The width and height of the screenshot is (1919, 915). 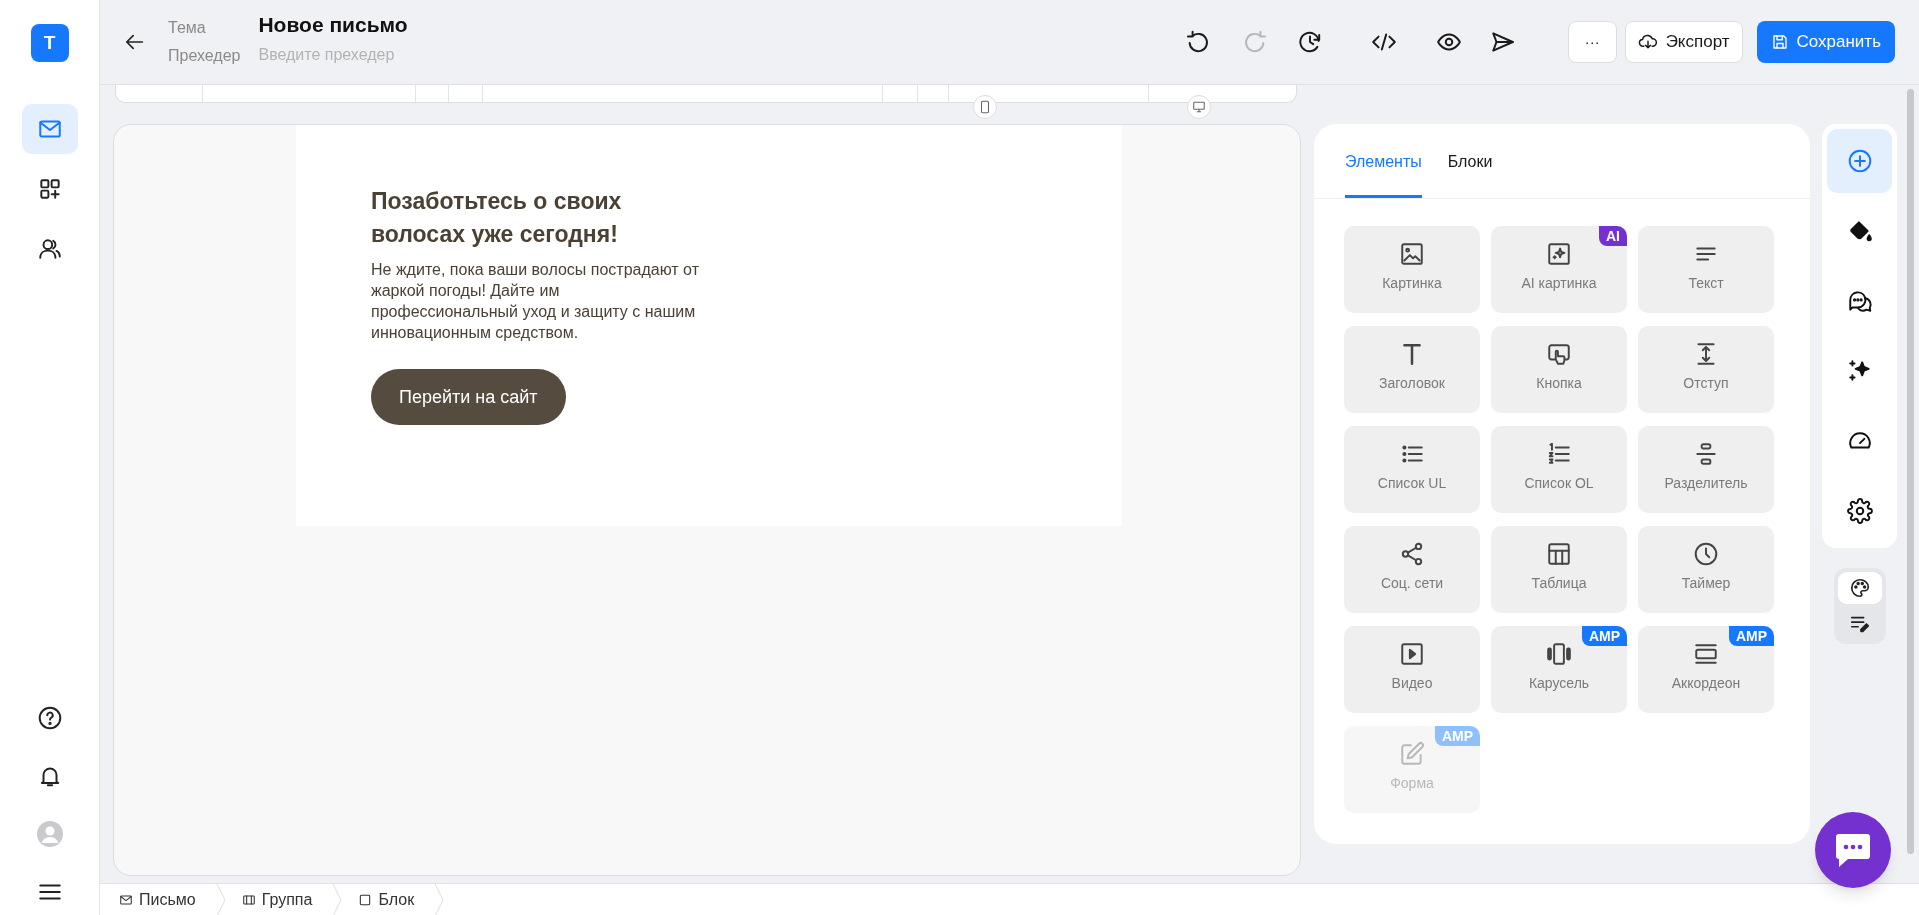 What do you see at coordinates (368, 25) in the screenshot?
I see `subject-field: Новое письмо` at bounding box center [368, 25].